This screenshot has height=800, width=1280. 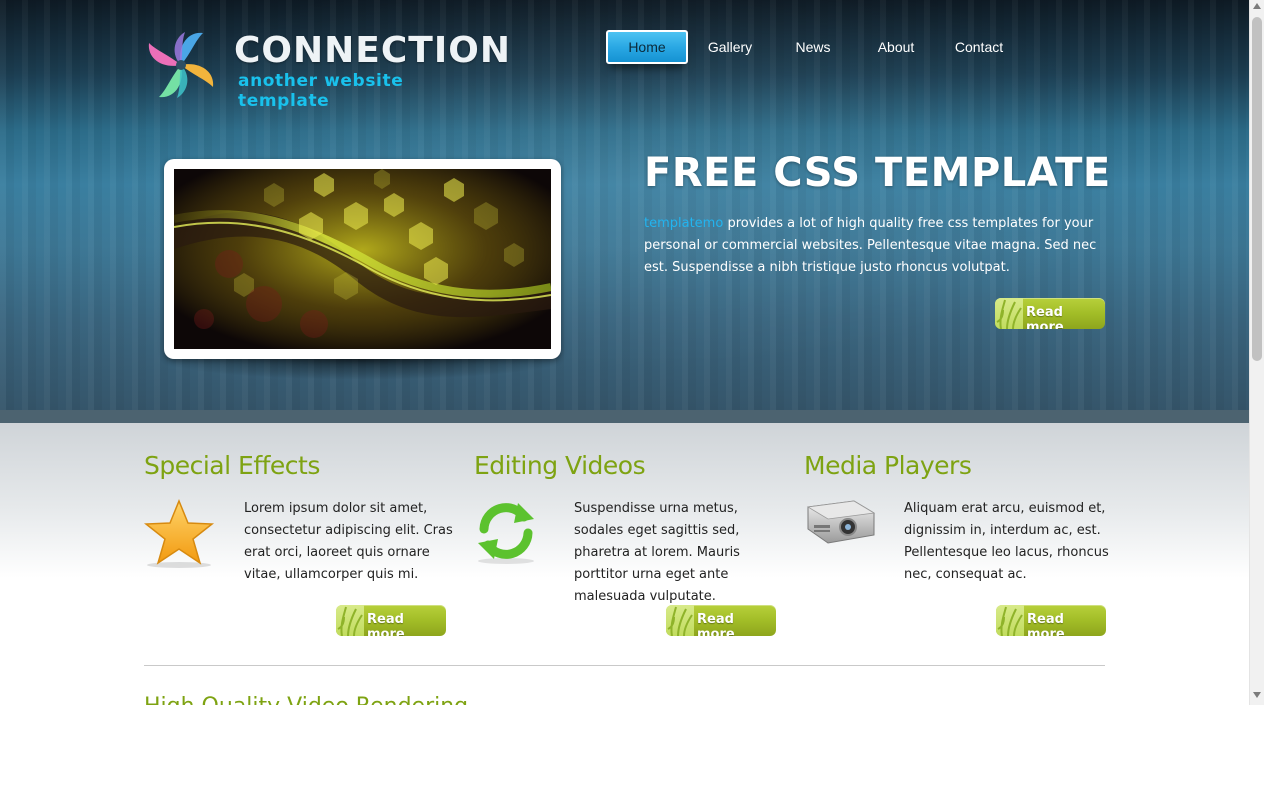 I want to click on logo: CONNECTION another website template, so click(x=327, y=74).